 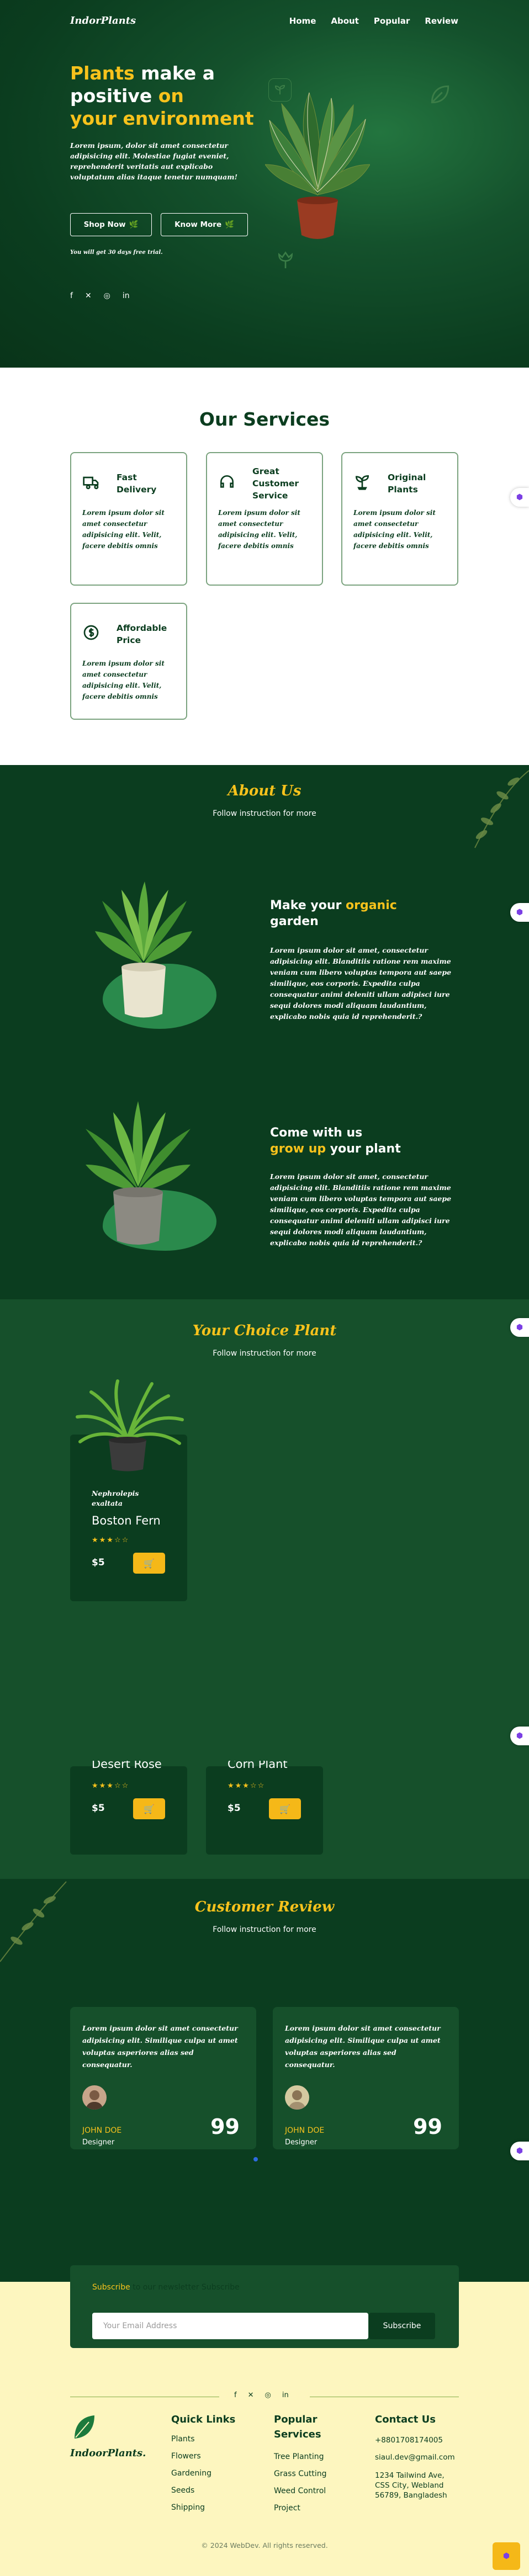 What do you see at coordinates (166, 2287) in the screenshot?
I see `newsletter-label: Subscribe to our newsletter Subscribe` at bounding box center [166, 2287].